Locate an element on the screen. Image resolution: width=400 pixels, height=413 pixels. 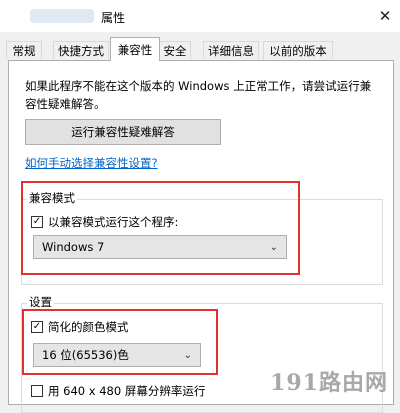
settings-title: 设置 is located at coordinates (40, 302).